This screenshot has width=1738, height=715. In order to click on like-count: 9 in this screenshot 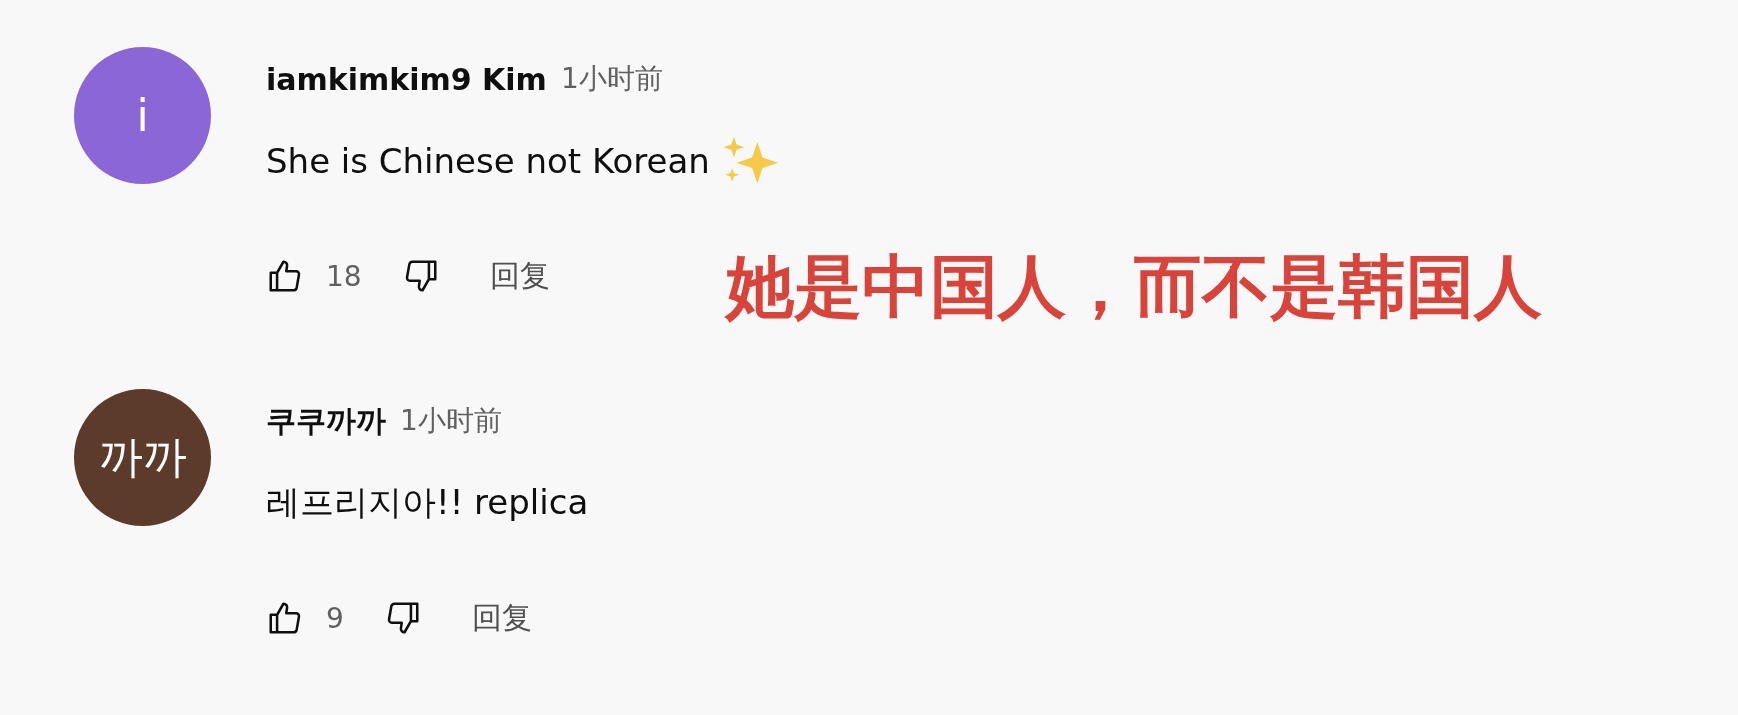, I will do `click(335, 618)`.